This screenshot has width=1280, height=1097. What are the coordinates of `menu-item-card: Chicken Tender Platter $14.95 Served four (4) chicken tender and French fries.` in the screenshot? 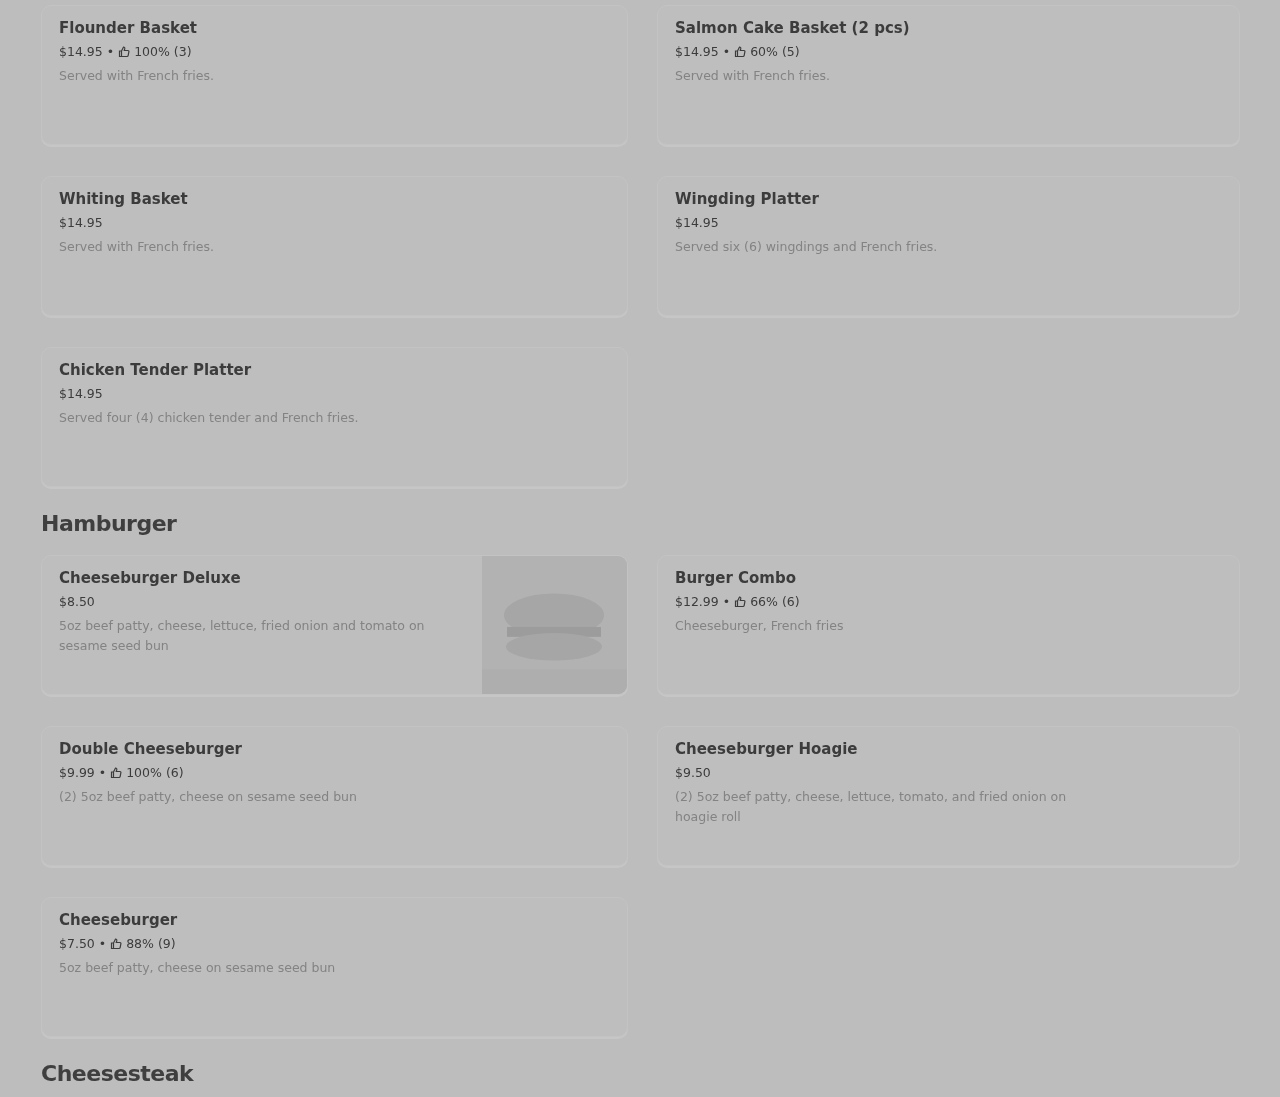 It's located at (334, 417).